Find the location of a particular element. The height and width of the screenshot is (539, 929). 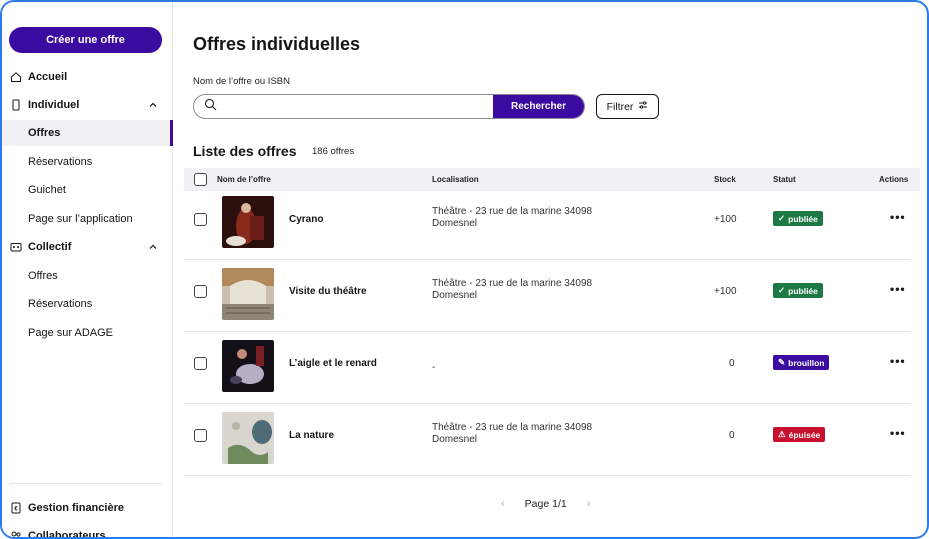

phone-icon is located at coordinates (16, 105).